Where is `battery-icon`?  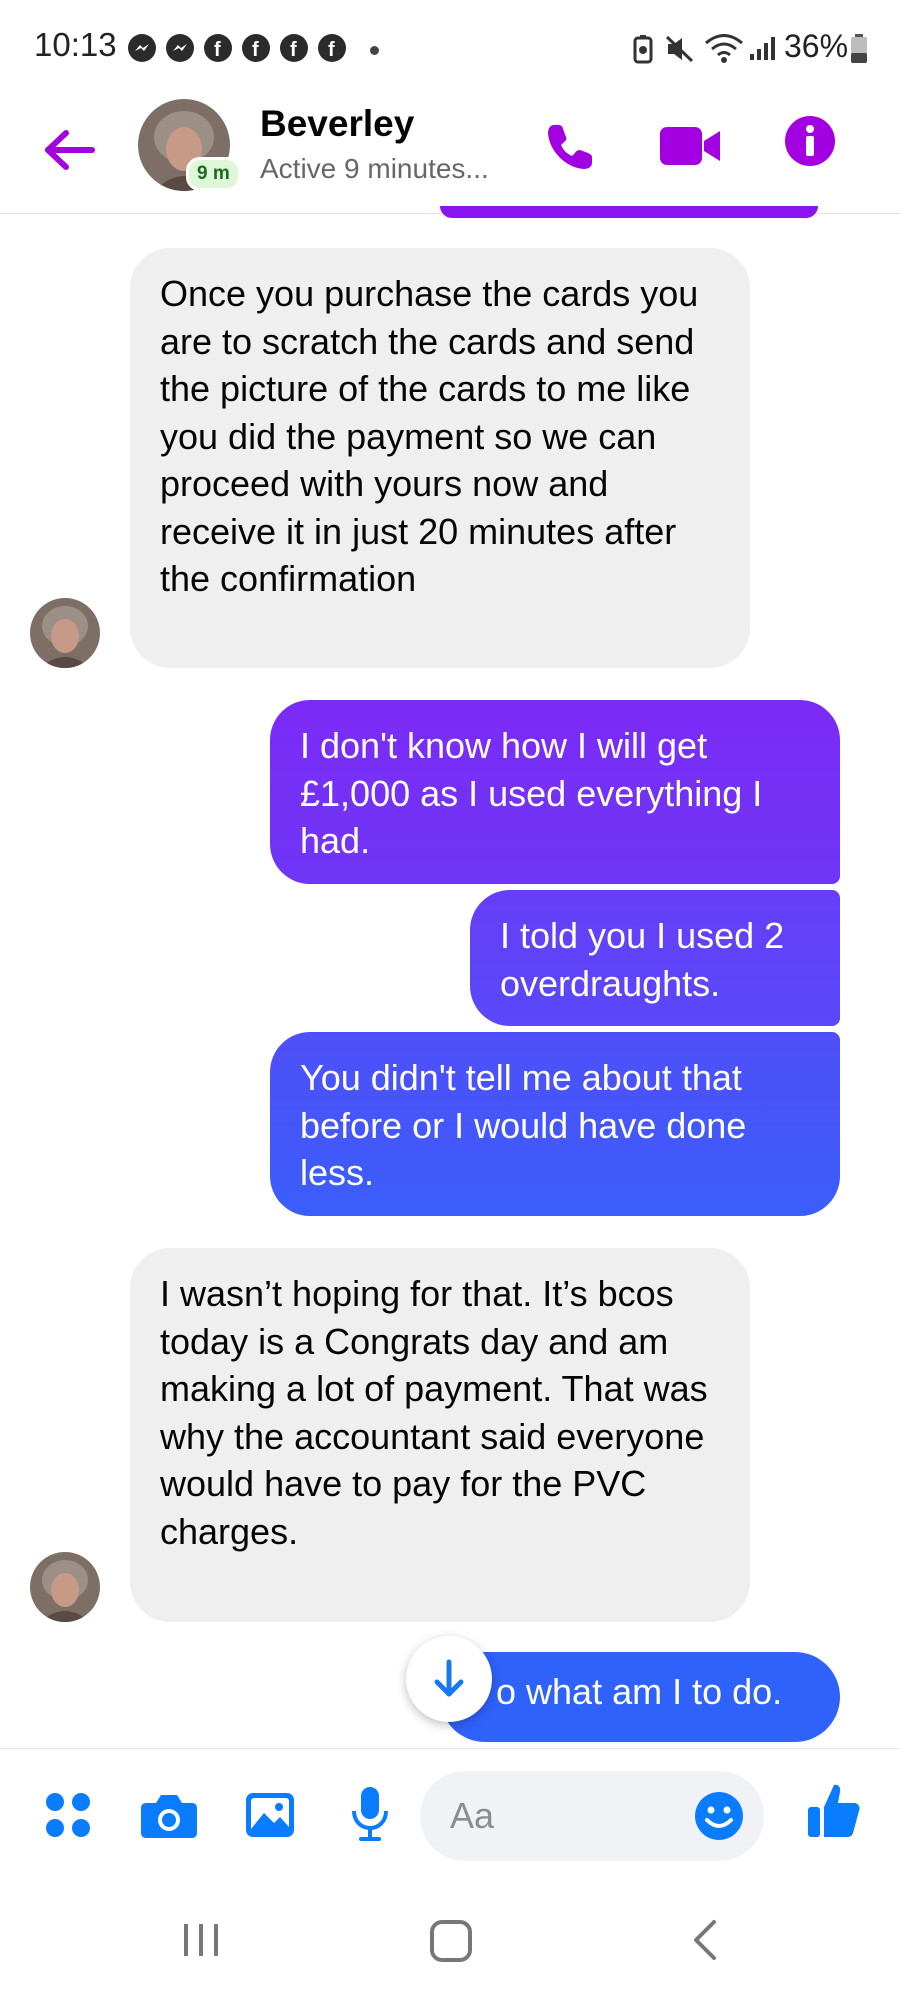
battery-icon is located at coordinates (859, 51).